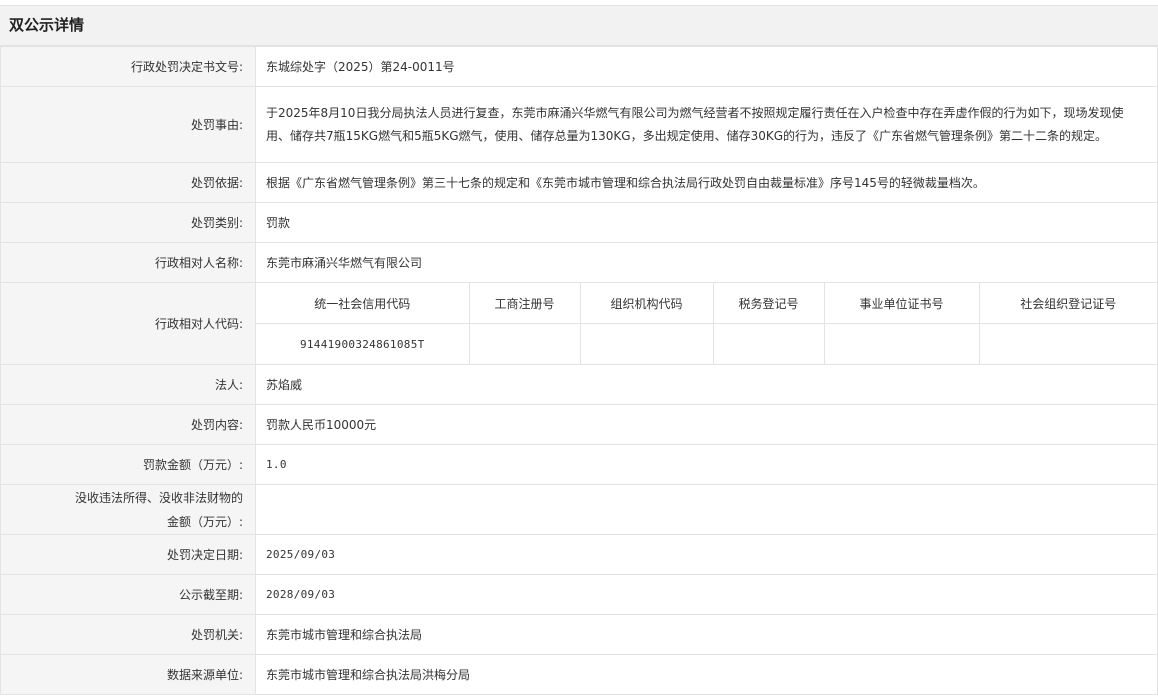 This screenshot has height=696, width=1158. What do you see at coordinates (706, 66) in the screenshot?
I see `value-doc-no: 东城综处字（2025）第24-0011号` at bounding box center [706, 66].